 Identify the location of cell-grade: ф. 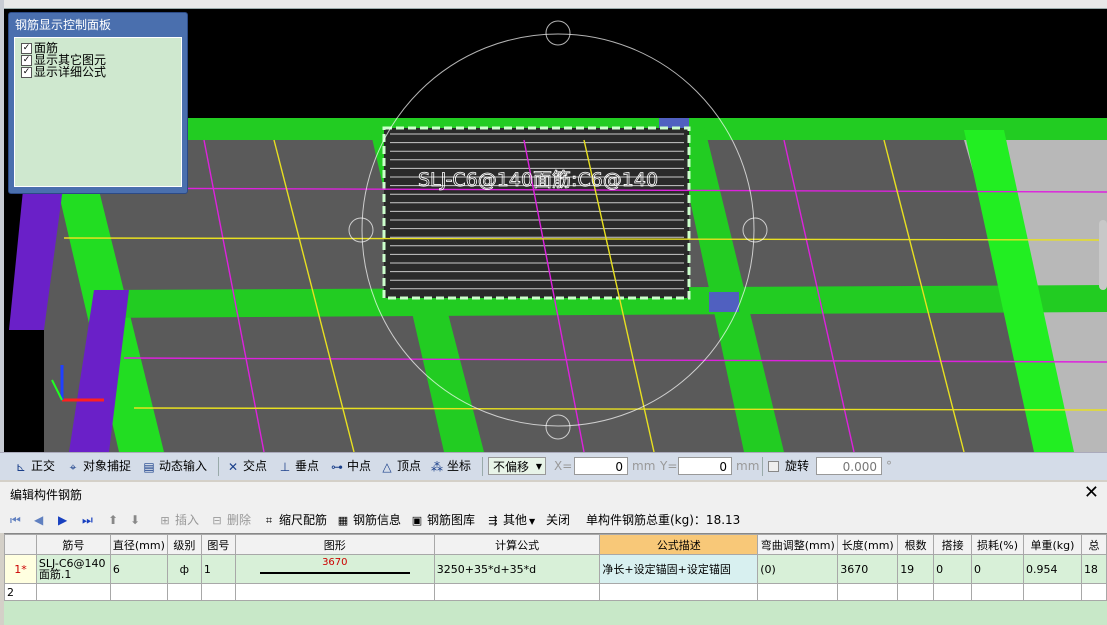
(184, 569).